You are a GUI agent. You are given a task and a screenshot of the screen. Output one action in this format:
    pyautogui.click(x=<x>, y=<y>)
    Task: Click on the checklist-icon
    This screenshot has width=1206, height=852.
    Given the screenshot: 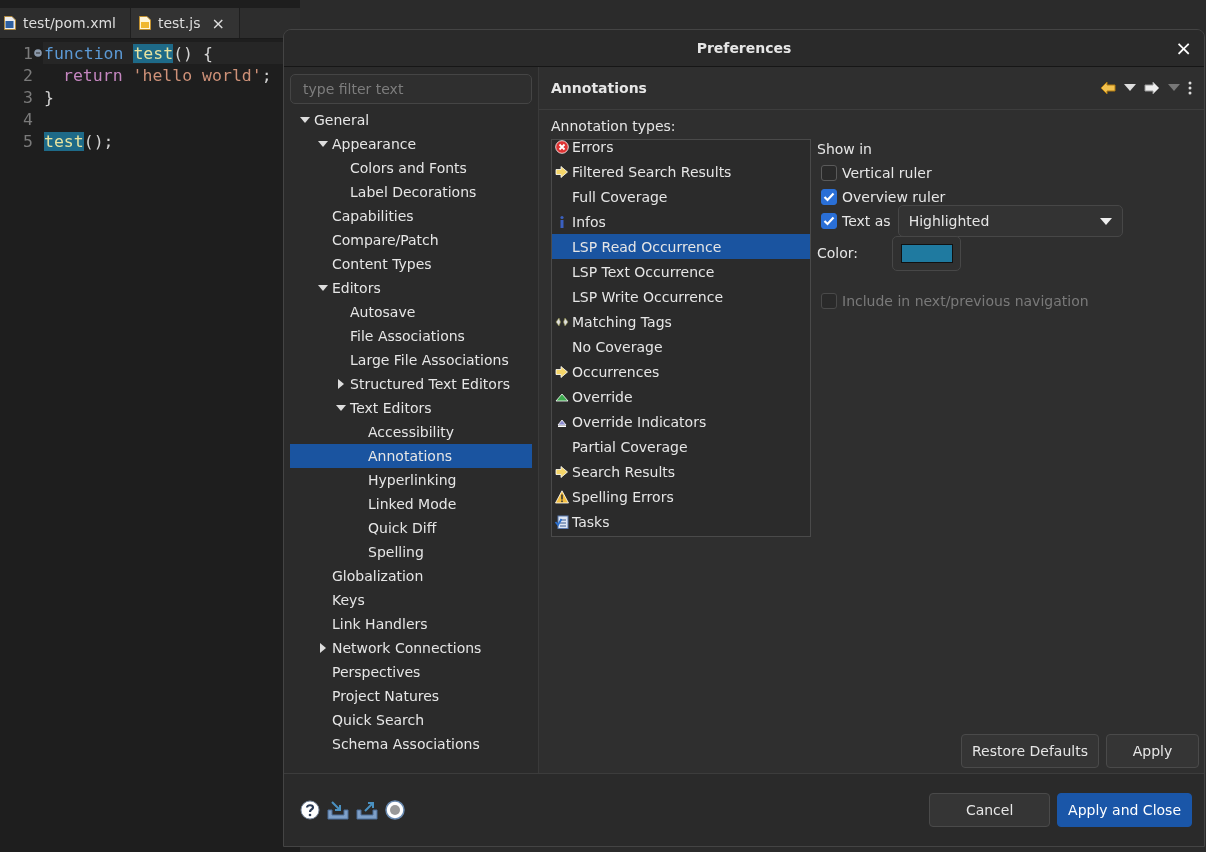 What is the action you would take?
    pyautogui.click(x=562, y=521)
    